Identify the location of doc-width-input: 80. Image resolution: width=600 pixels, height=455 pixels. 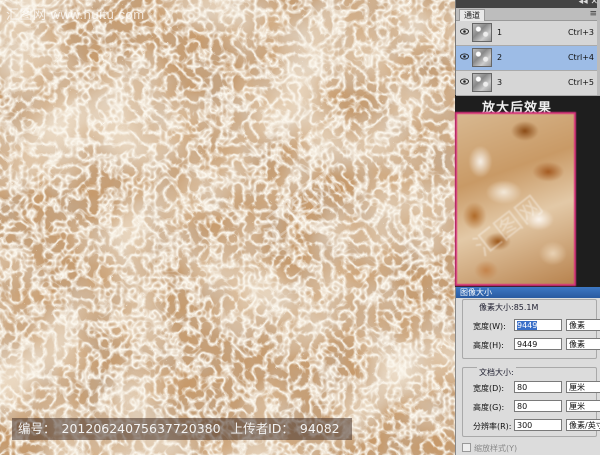
(538, 387).